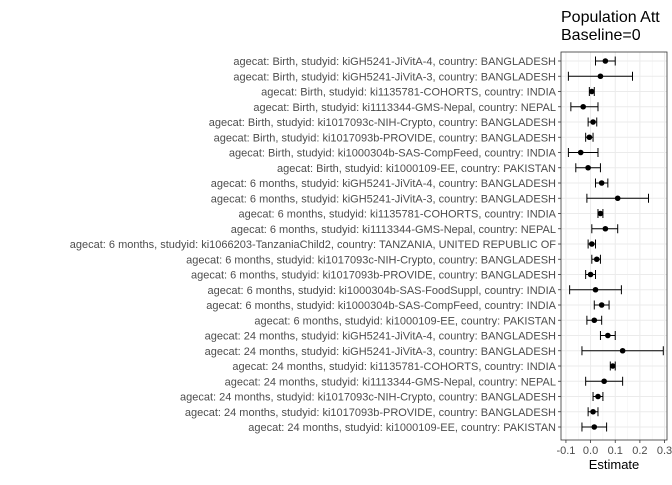  Describe the element at coordinates (610, 17) in the screenshot. I see `chart-title: Population Att` at that location.